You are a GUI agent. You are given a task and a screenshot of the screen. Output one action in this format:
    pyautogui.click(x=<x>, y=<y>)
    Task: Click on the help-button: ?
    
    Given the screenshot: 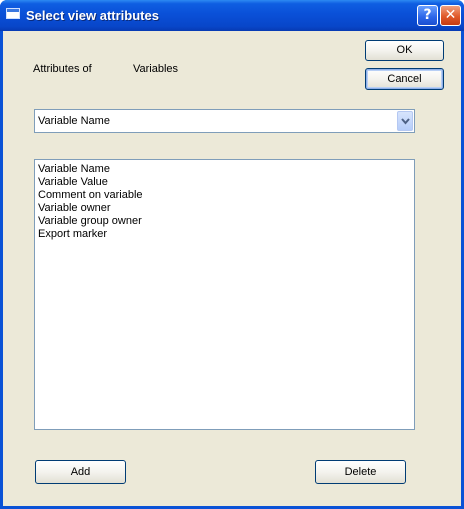 What is the action you would take?
    pyautogui.click(x=427, y=15)
    